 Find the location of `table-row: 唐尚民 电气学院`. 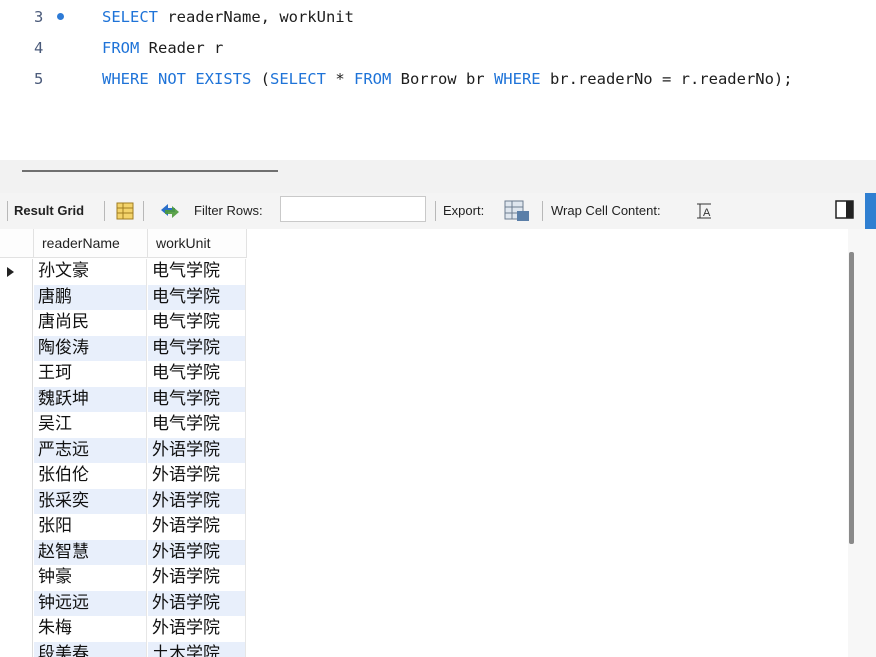

table-row: 唐尚民 电气学院 is located at coordinates (124, 323).